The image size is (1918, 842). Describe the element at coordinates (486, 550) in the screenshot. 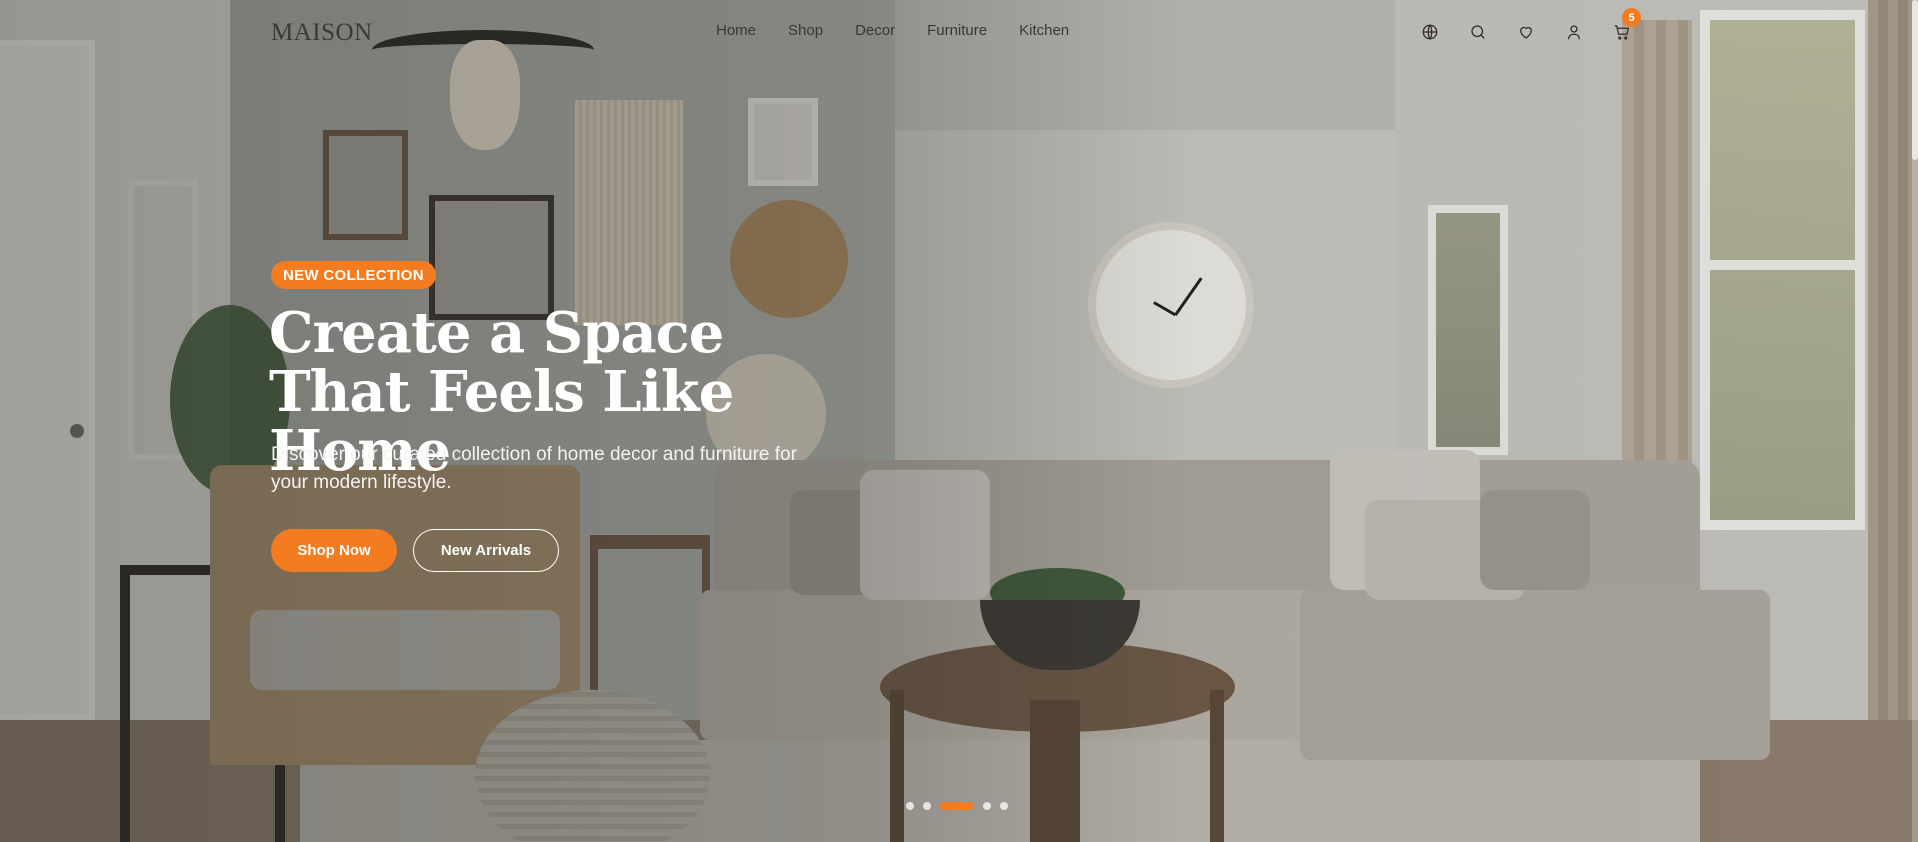

I see `new-arrivals-button: New Arrivals` at that location.